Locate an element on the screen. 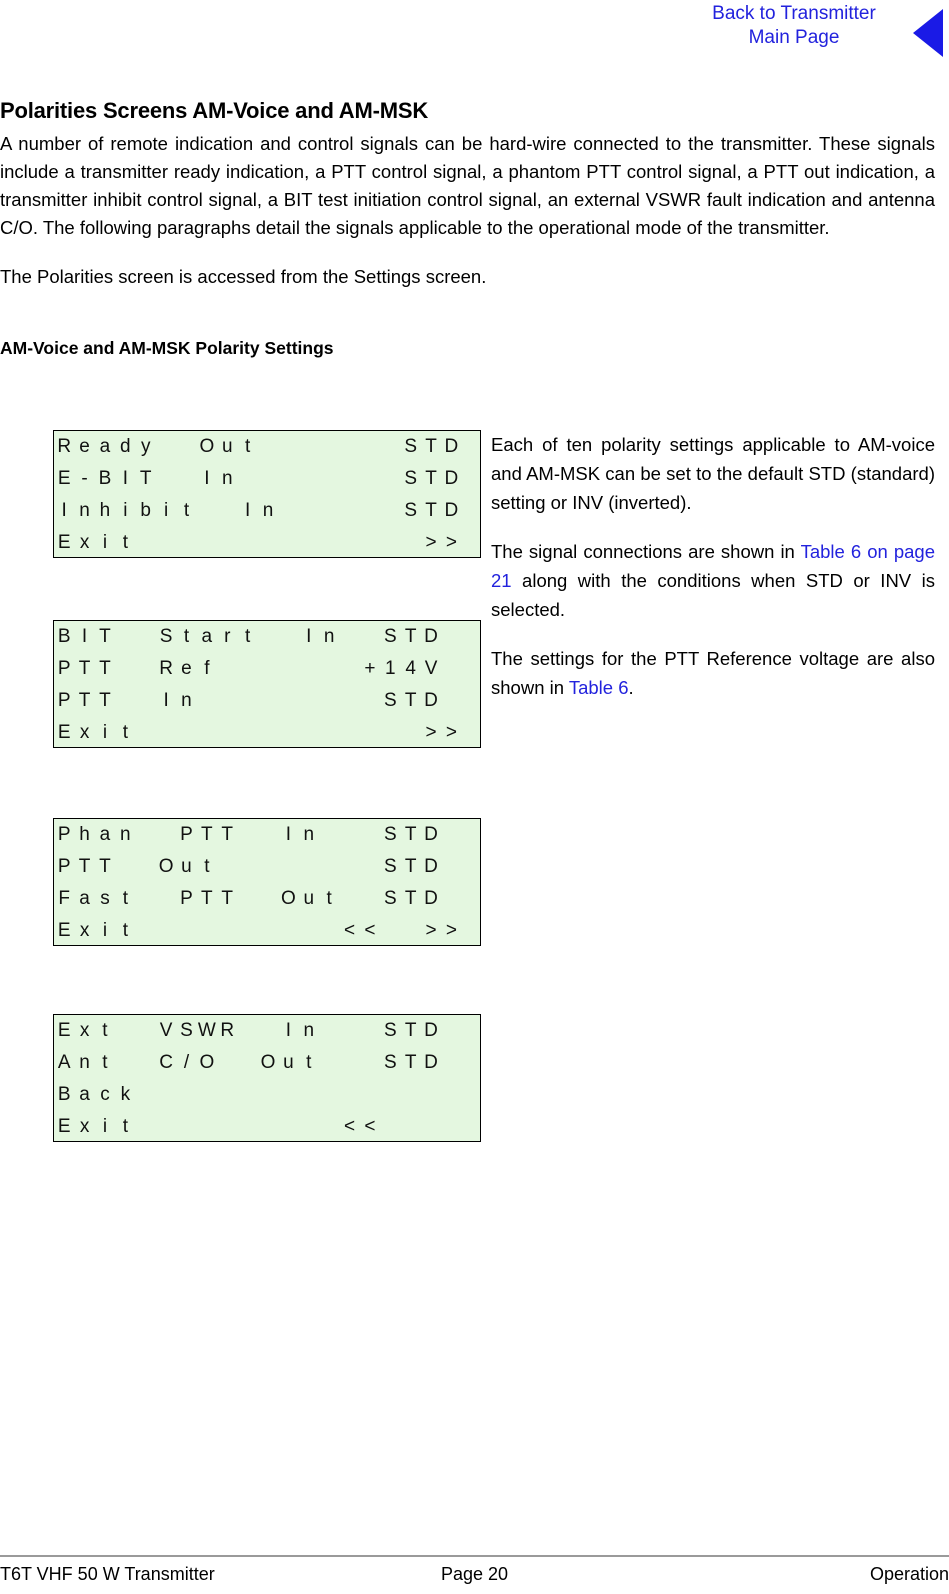 The image size is (949, 1594). lcd-row: Ready Out STD is located at coordinates (267, 447).